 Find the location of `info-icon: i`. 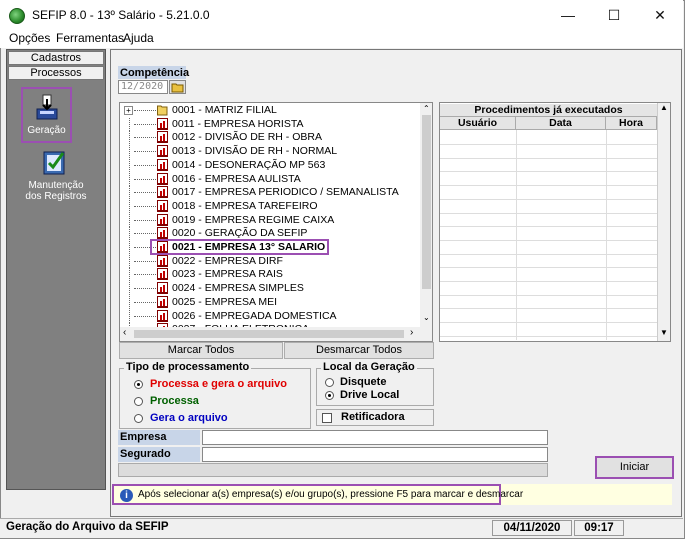

info-icon: i is located at coordinates (126, 495).